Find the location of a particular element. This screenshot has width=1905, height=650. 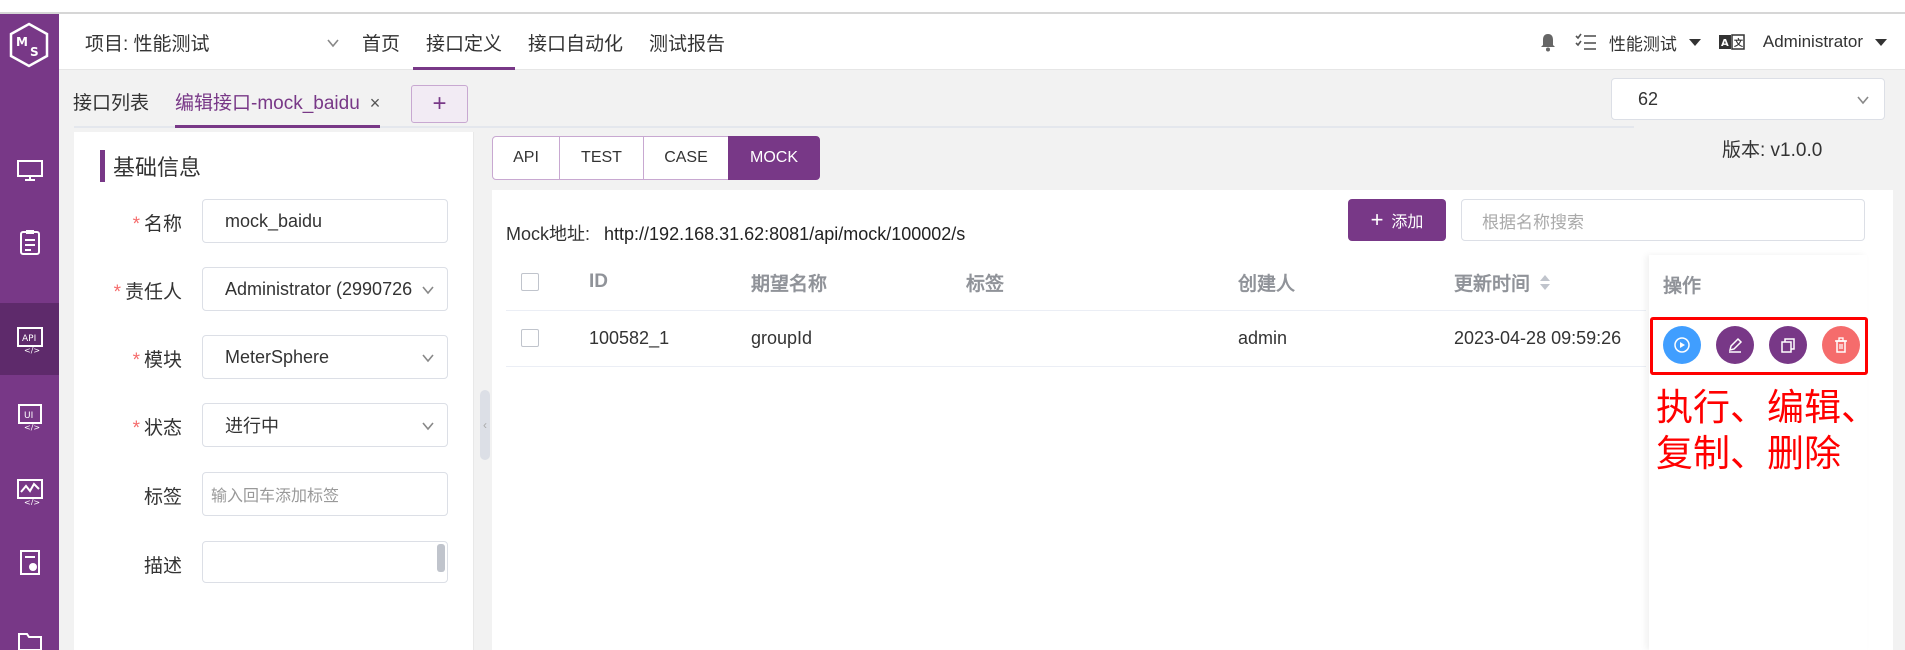

tab-edit-api: 编辑接口-mock_baidu × is located at coordinates (278, 108).